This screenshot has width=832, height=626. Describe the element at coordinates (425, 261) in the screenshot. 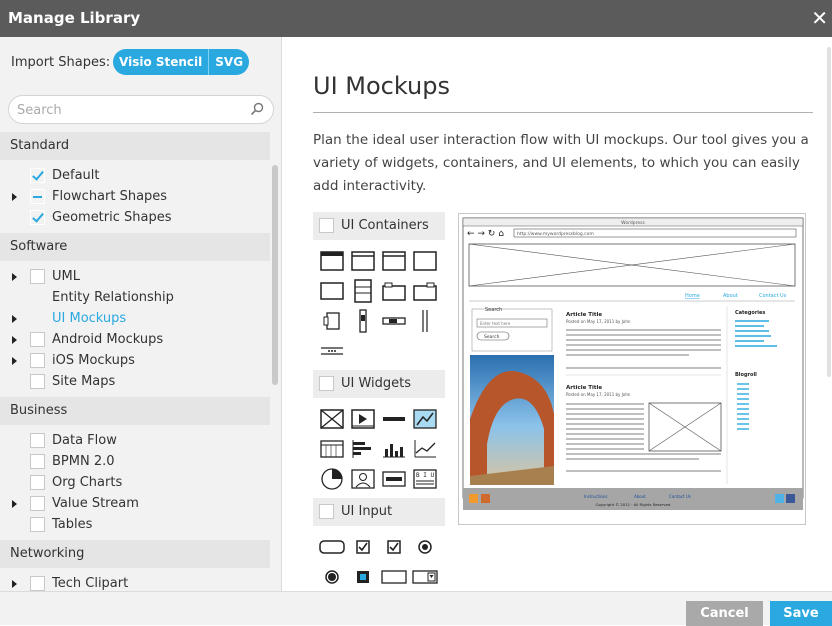

I see `panel-shape` at that location.